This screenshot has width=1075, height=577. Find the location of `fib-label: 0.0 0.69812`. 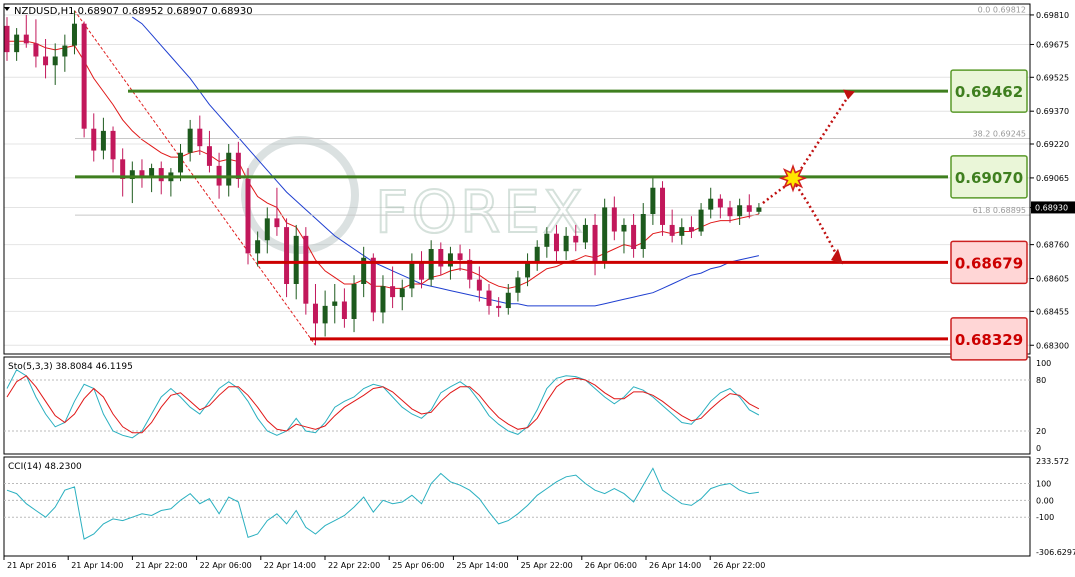

fib-label: 0.0 0.69812 is located at coordinates (1002, 10).